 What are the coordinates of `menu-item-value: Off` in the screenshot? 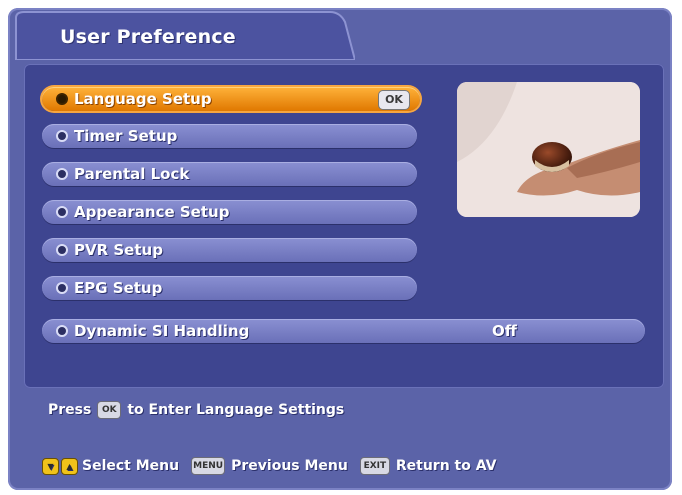 It's located at (504, 331).